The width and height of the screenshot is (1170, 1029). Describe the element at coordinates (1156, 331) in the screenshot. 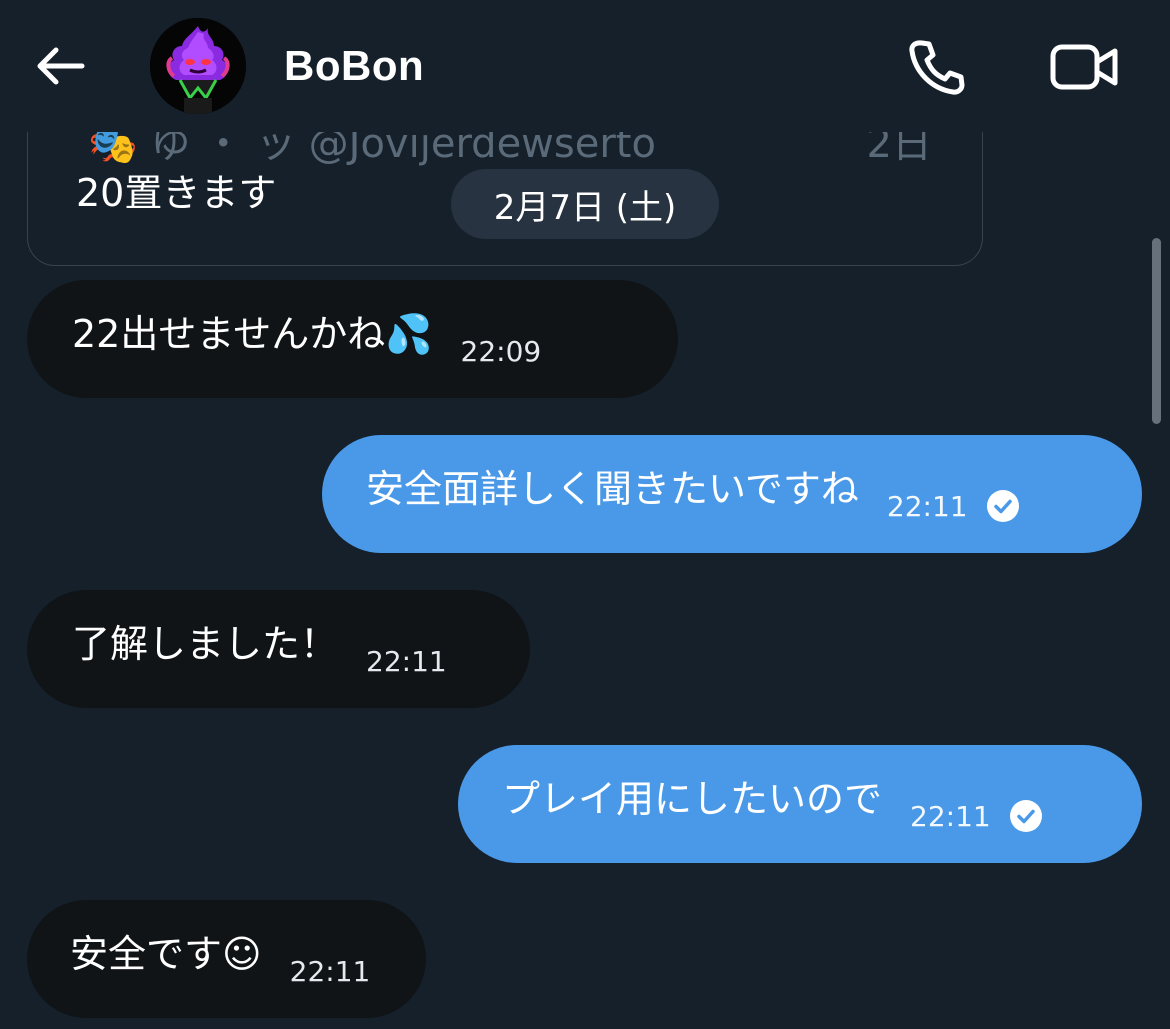

I see `scrollbar` at that location.